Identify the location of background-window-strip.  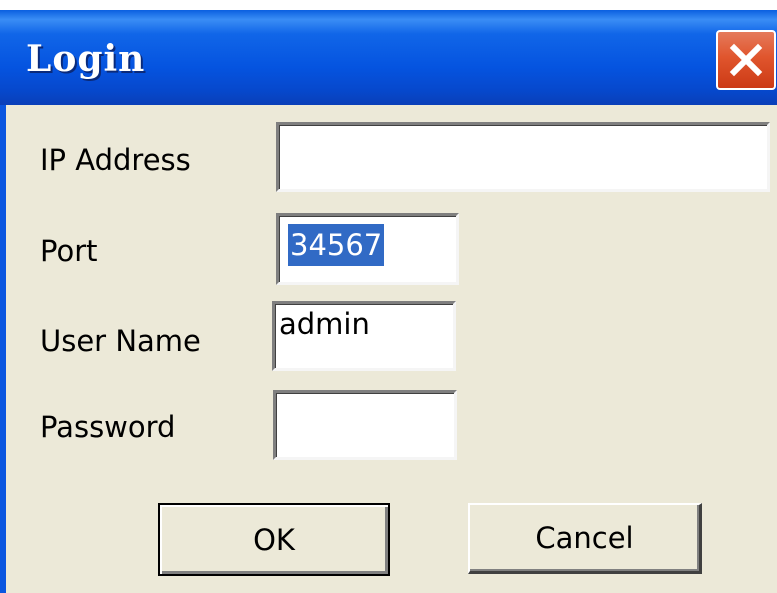
(388, 5).